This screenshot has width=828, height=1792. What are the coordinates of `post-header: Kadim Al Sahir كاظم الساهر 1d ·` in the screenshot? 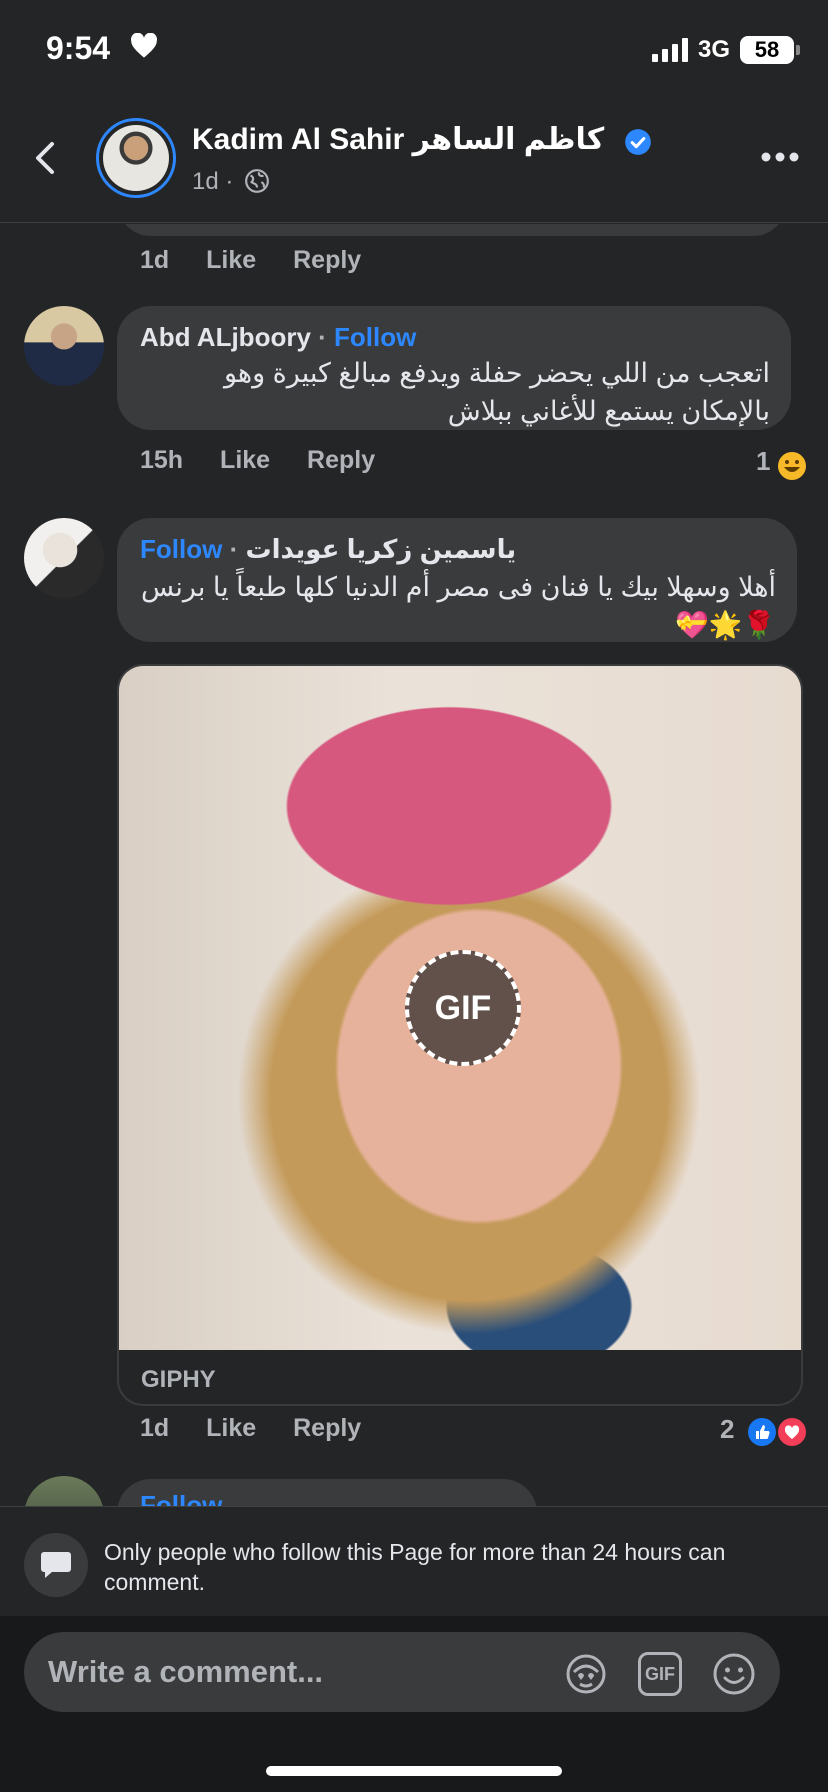 It's located at (414, 161).